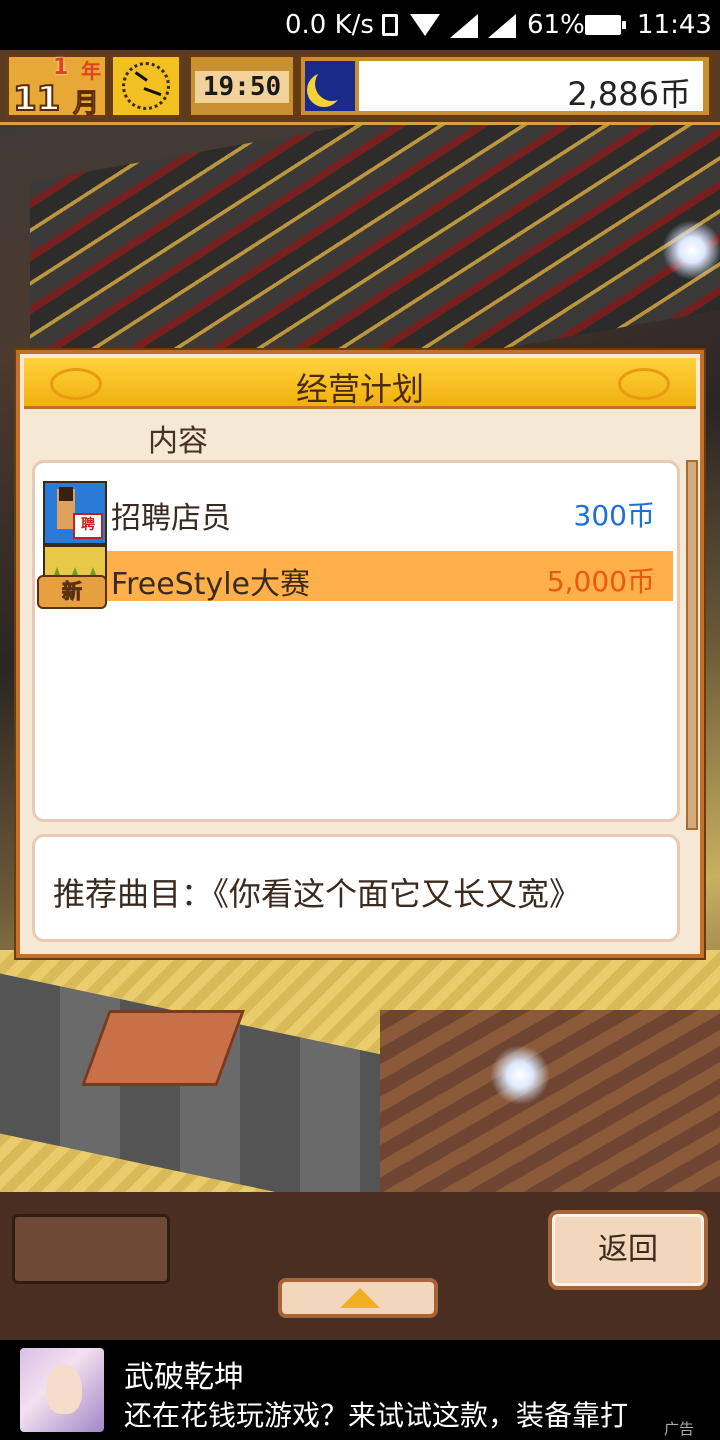 Image resolution: width=720 pixels, height=1440 pixels. I want to click on dialog-title: 经营计划, so click(359, 389).